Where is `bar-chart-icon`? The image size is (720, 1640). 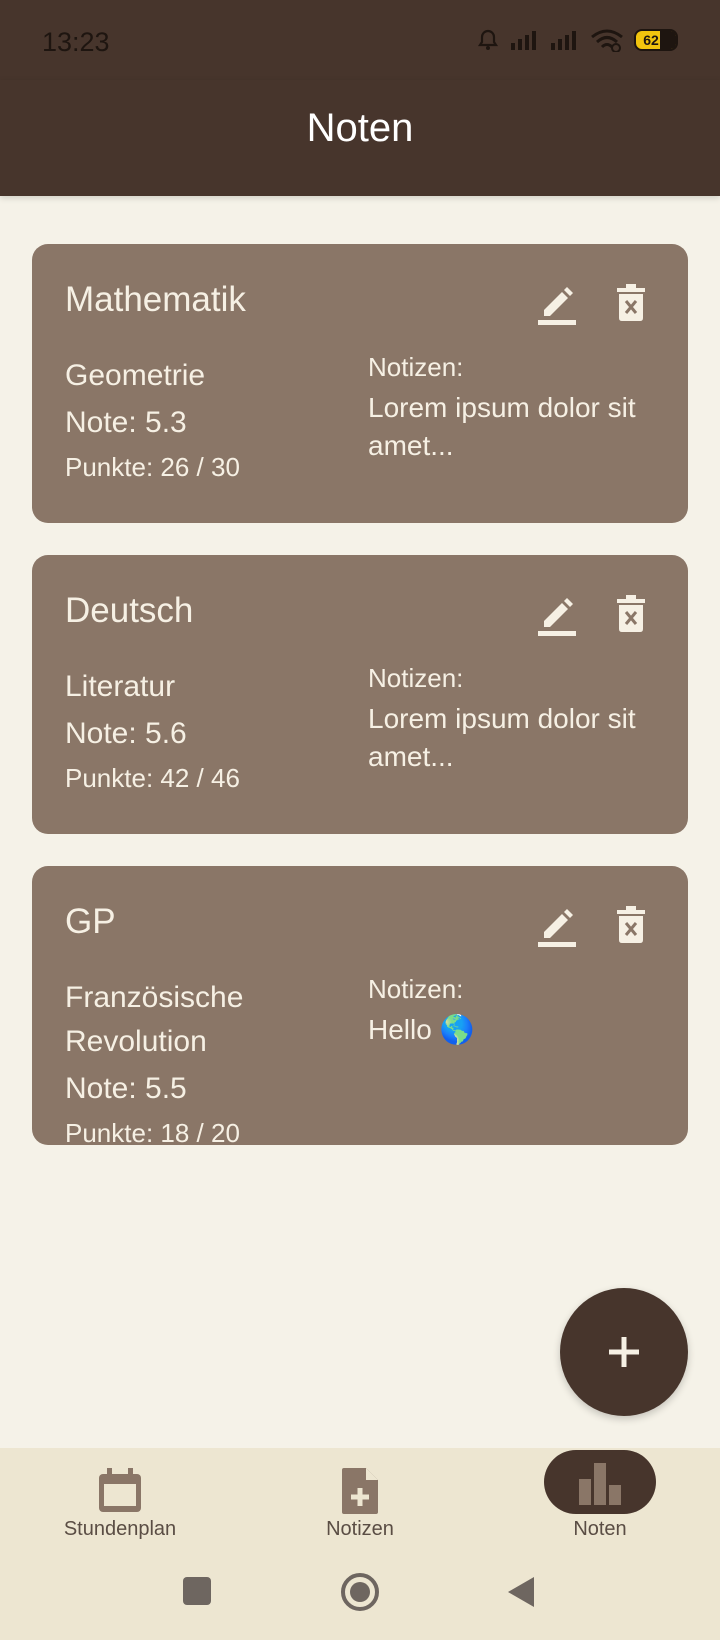 bar-chart-icon is located at coordinates (600, 1484).